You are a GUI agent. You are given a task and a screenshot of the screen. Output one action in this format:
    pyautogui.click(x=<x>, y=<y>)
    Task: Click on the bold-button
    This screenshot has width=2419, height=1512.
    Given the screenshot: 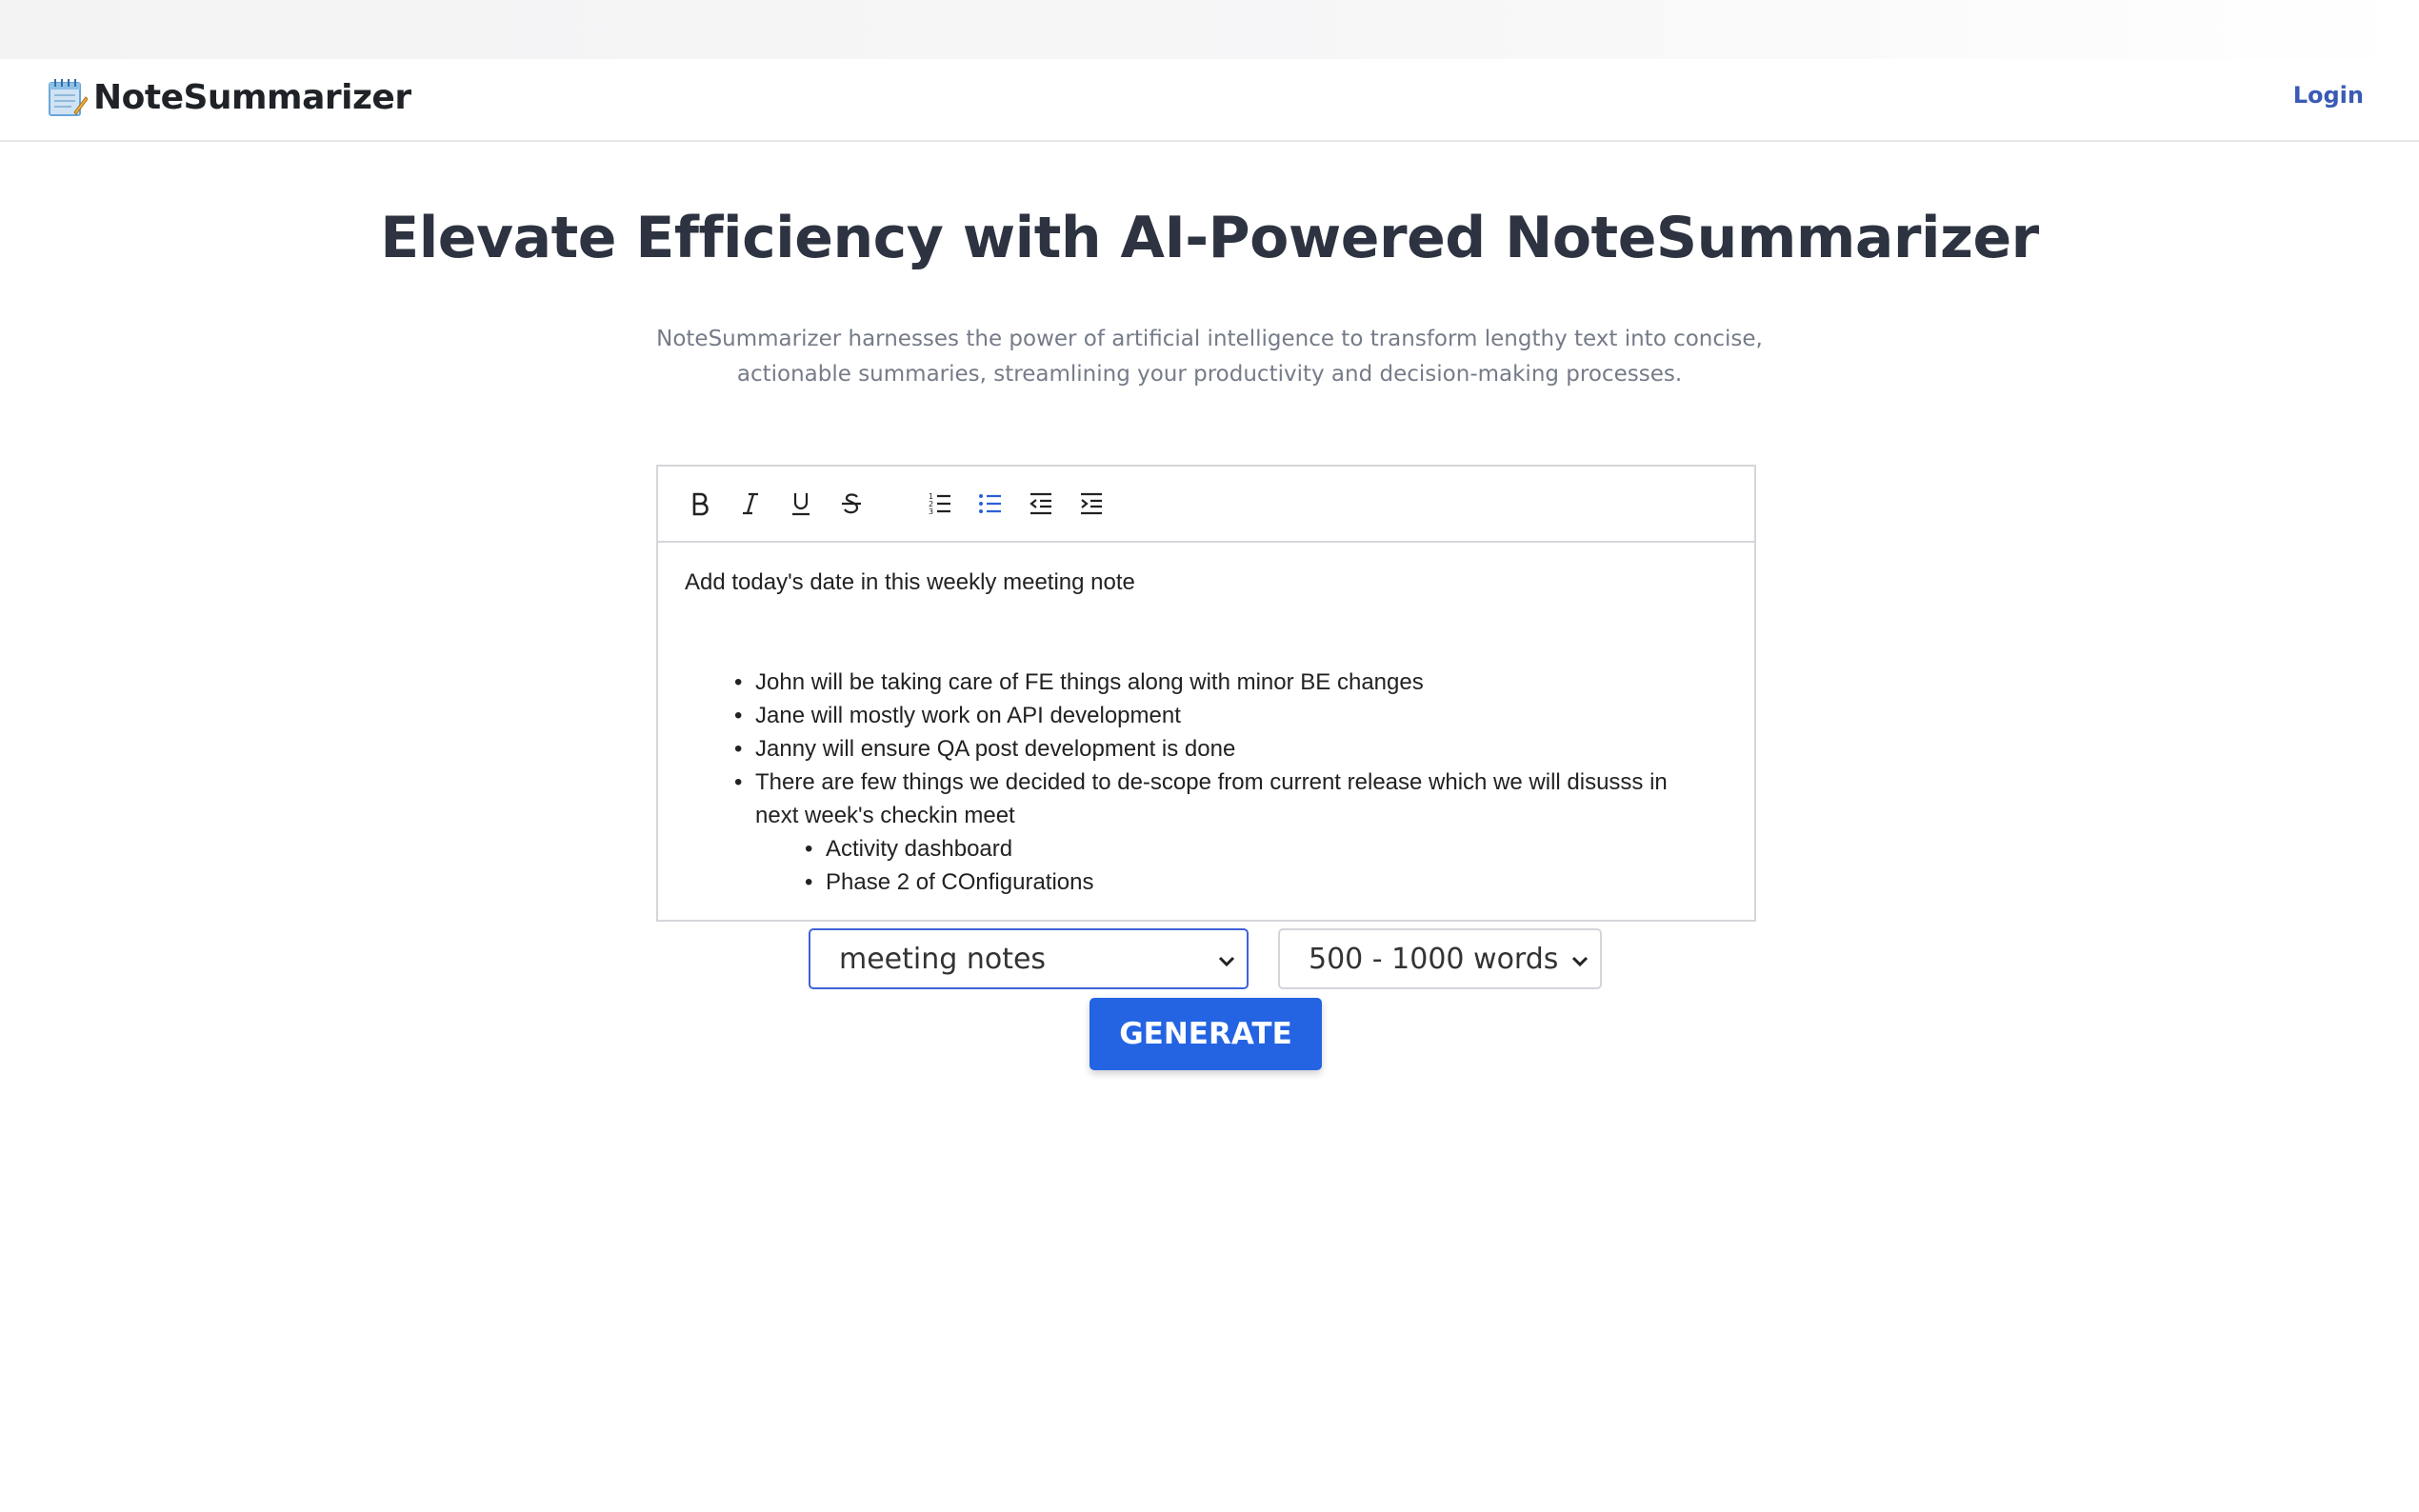 What is the action you would take?
    pyautogui.click(x=700, y=504)
    